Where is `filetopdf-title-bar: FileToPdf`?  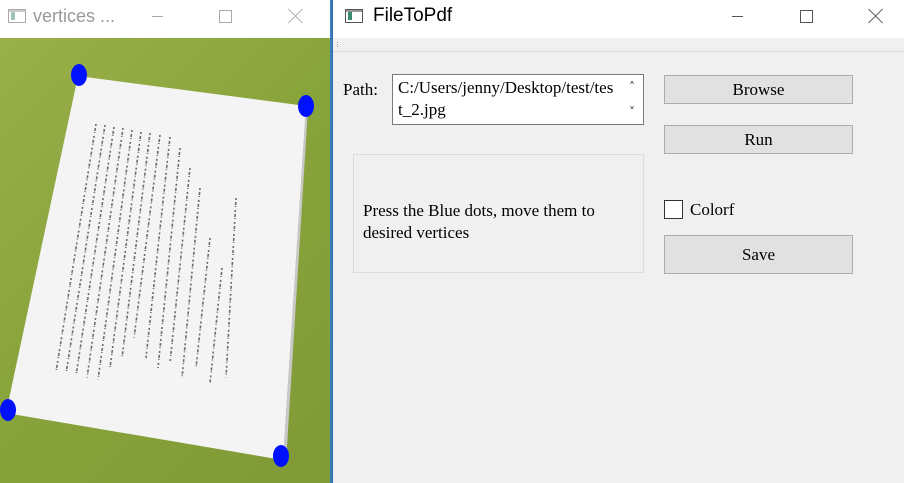
filetopdf-title-bar: FileToPdf is located at coordinates (618, 19).